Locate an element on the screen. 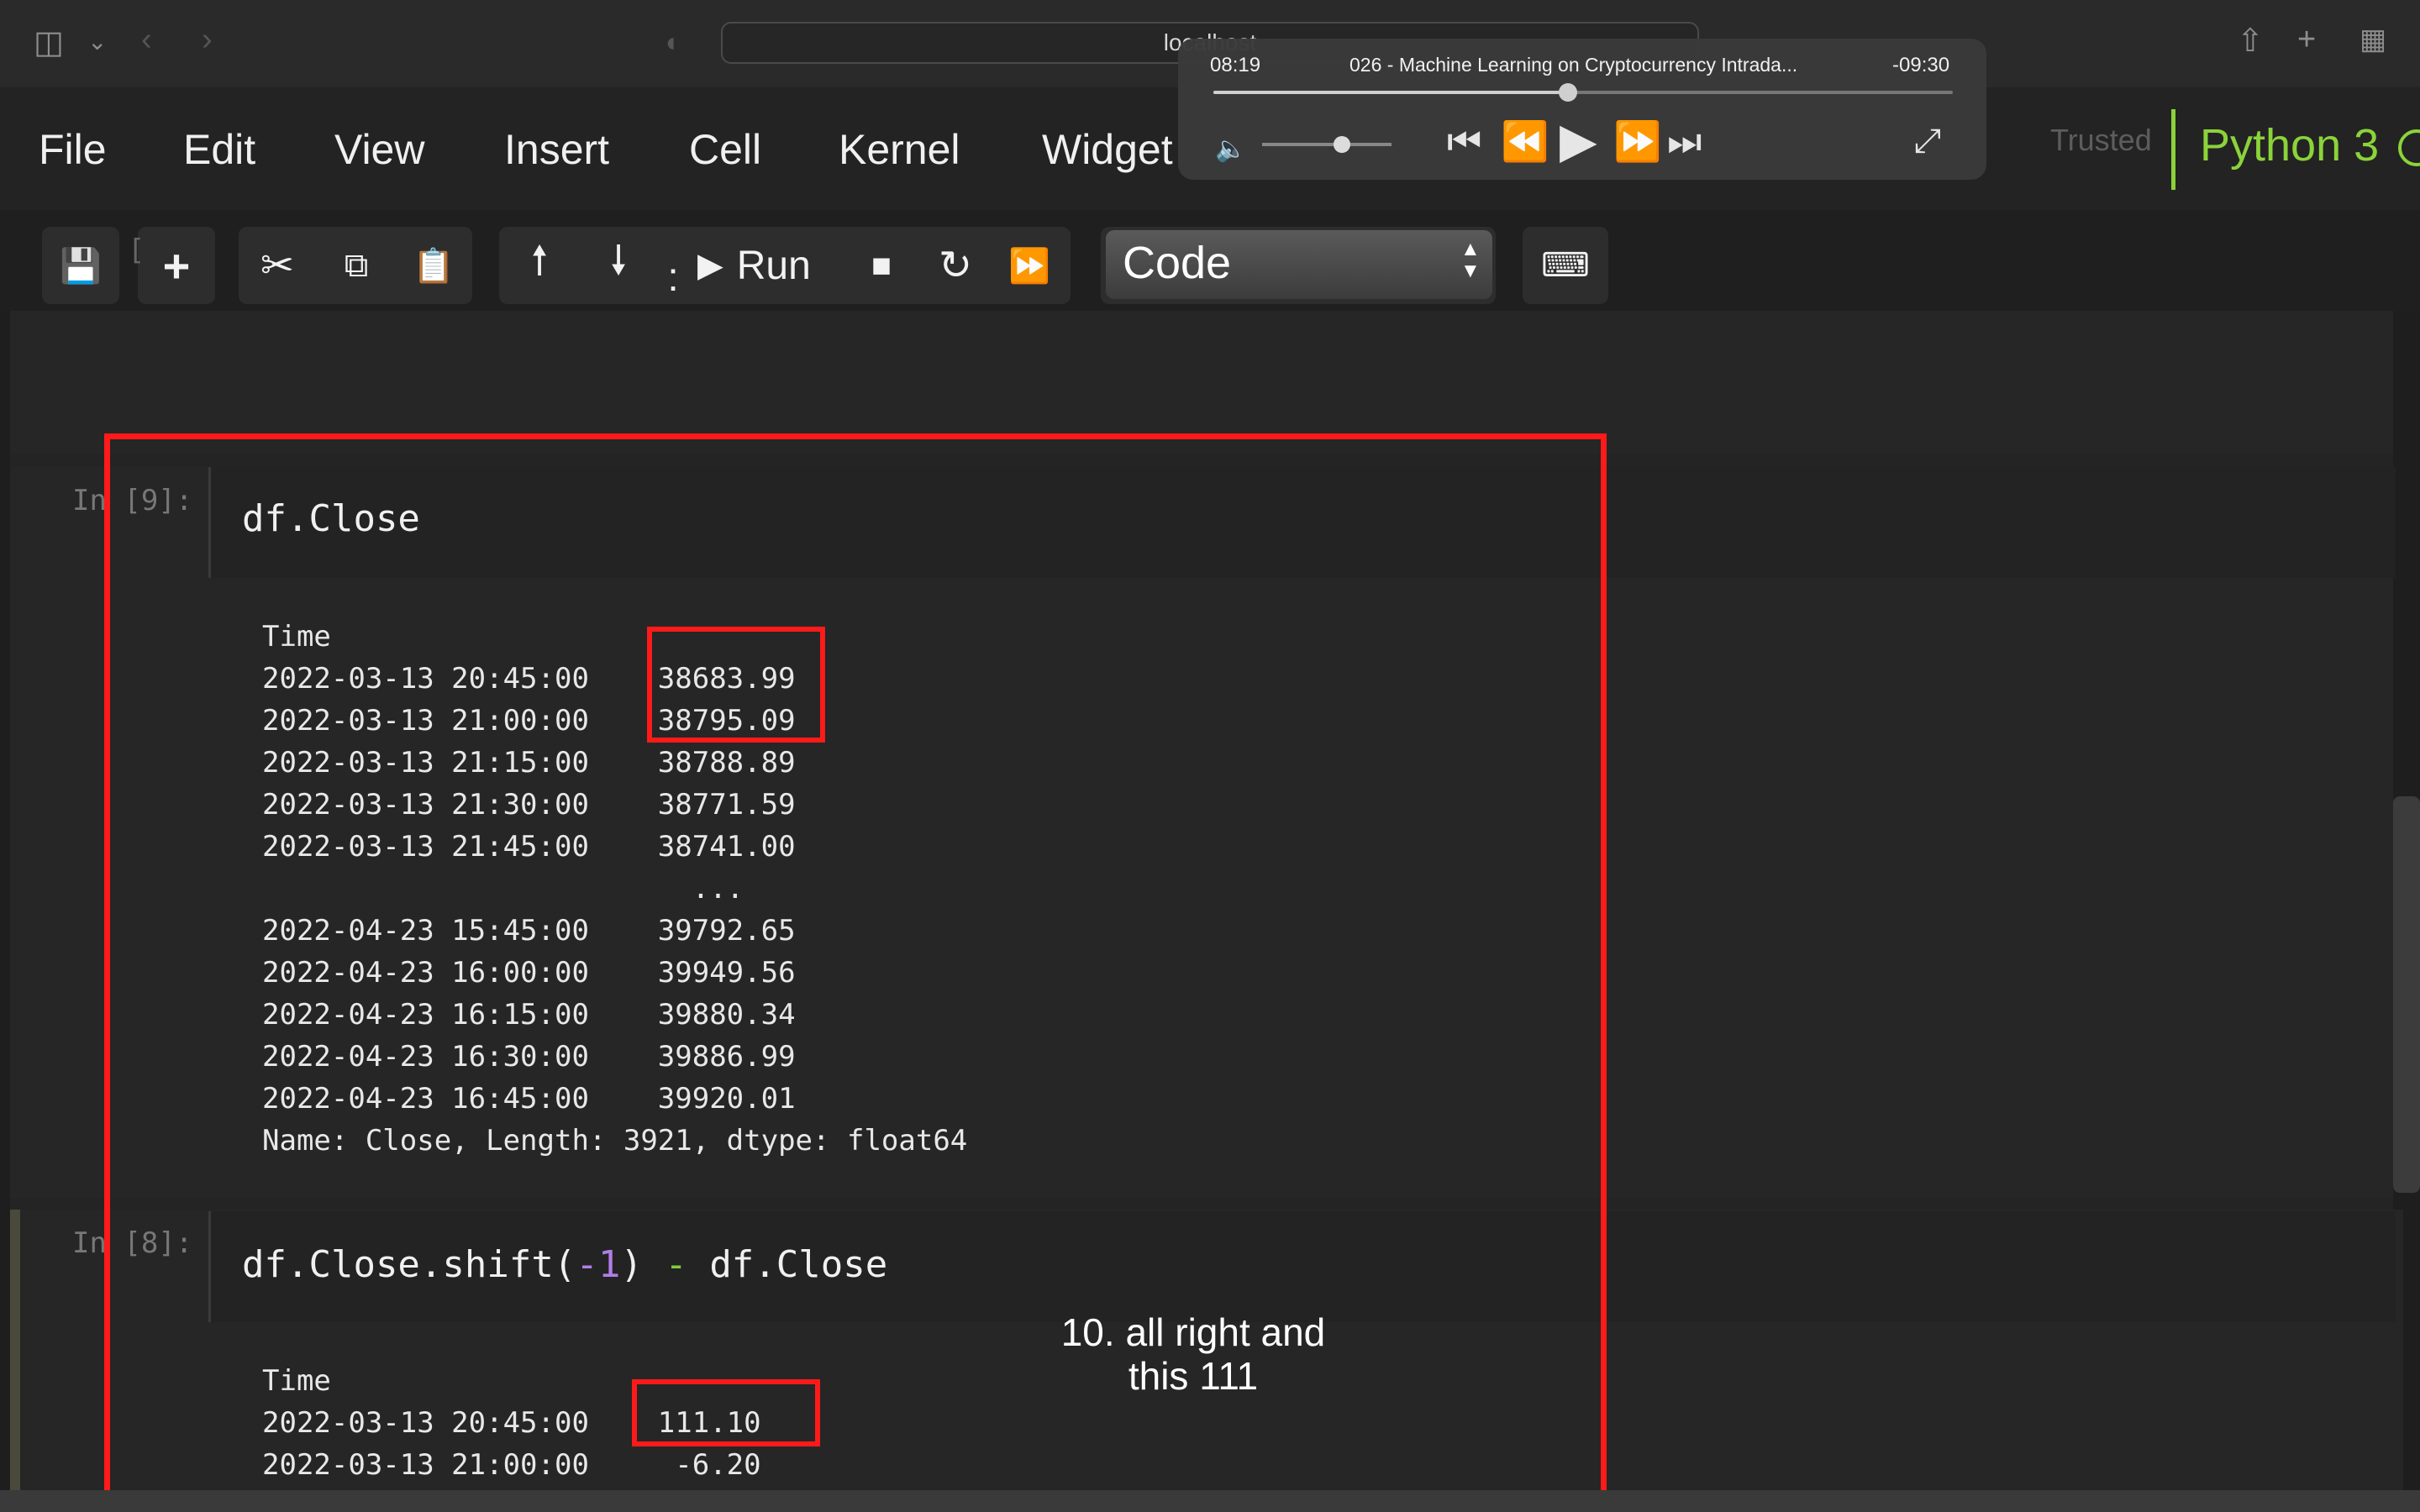  highlight-box-close-values is located at coordinates (736, 685).